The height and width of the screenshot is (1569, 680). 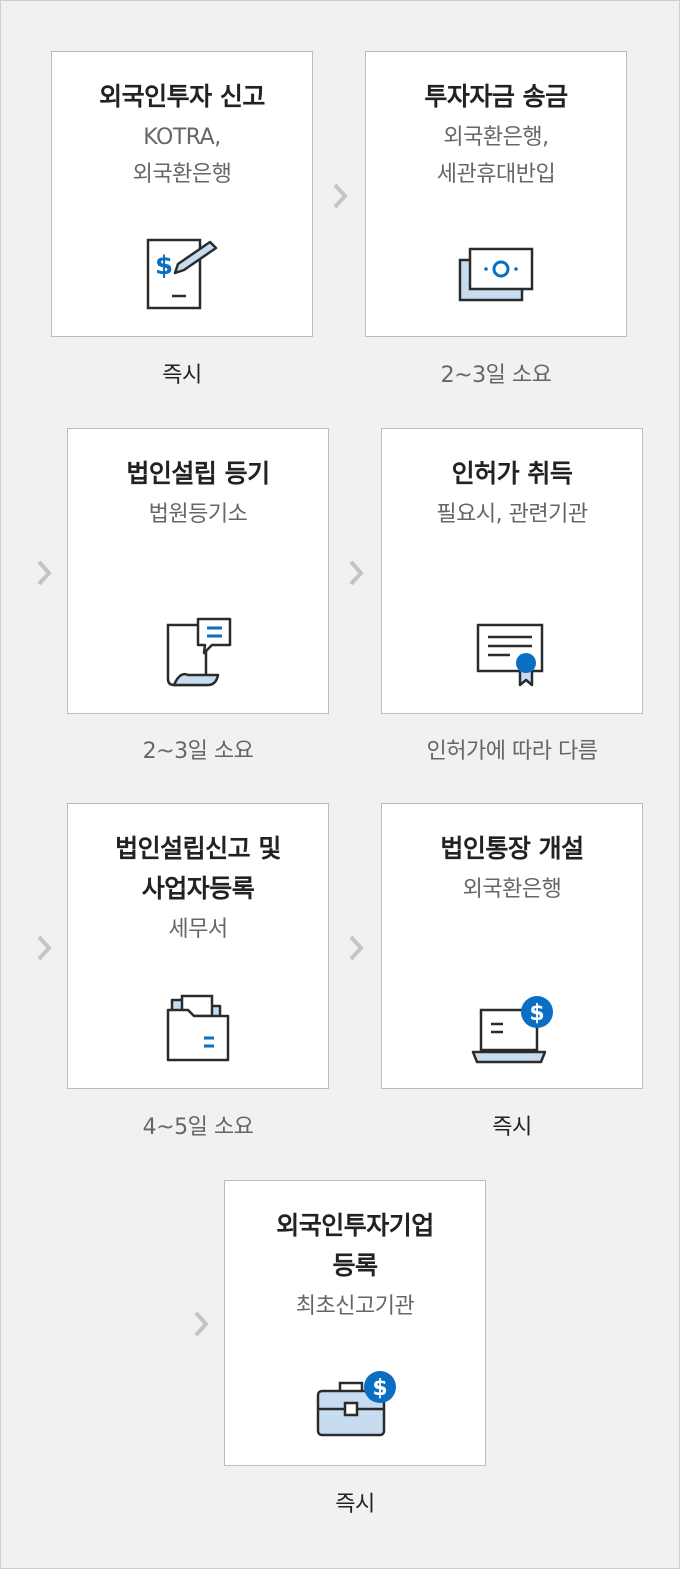 I want to click on step-duration: 인허가에 따라 다름, so click(x=512, y=751).